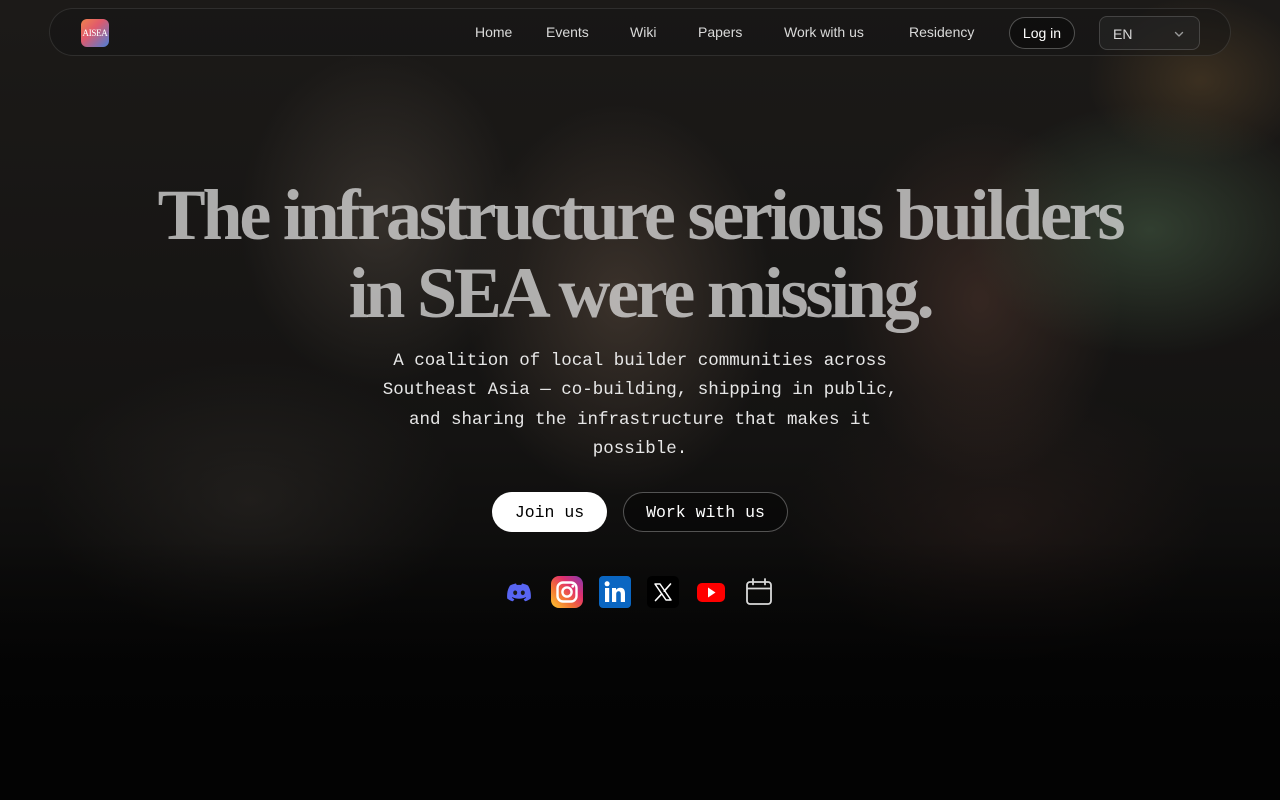  I want to click on work-with-us-button: Work with us, so click(705, 512).